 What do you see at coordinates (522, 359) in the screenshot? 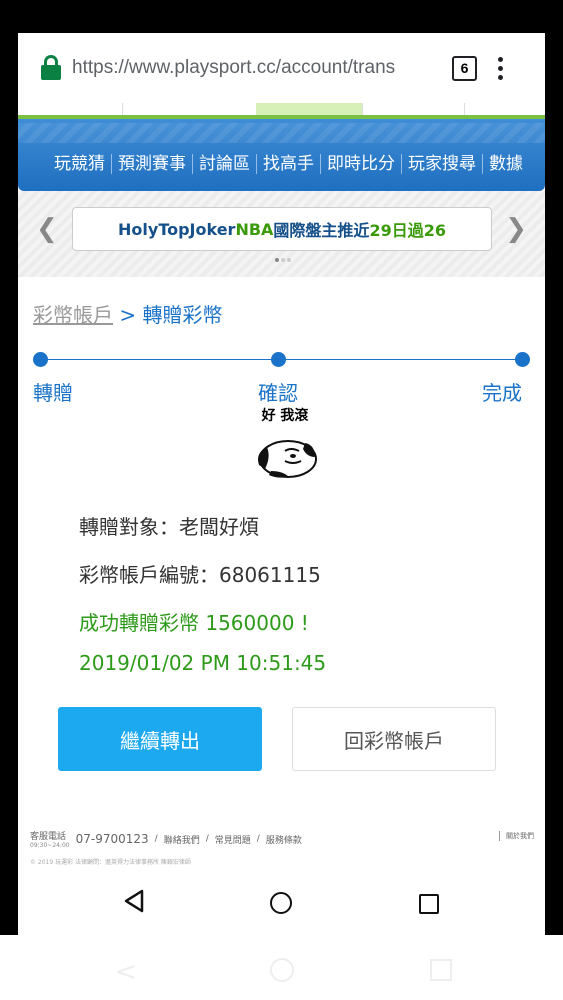
I see `step-dot-complete` at bounding box center [522, 359].